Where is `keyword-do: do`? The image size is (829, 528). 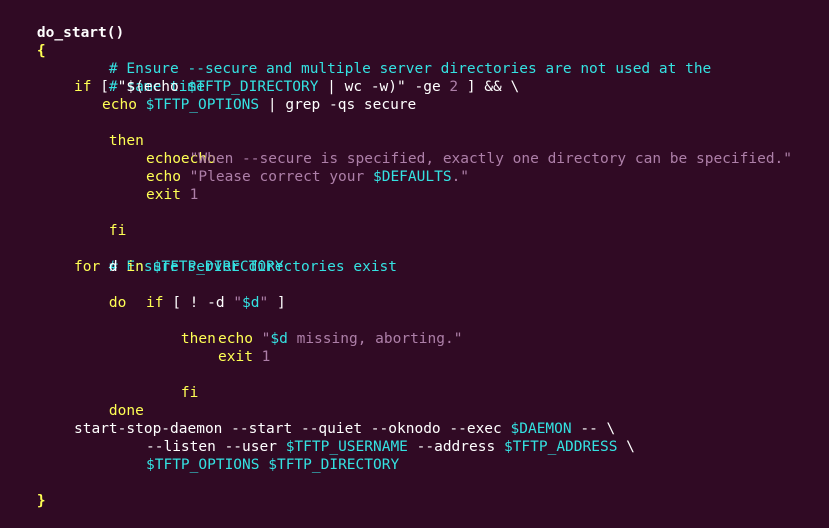
keyword-do: do is located at coordinates (117, 303).